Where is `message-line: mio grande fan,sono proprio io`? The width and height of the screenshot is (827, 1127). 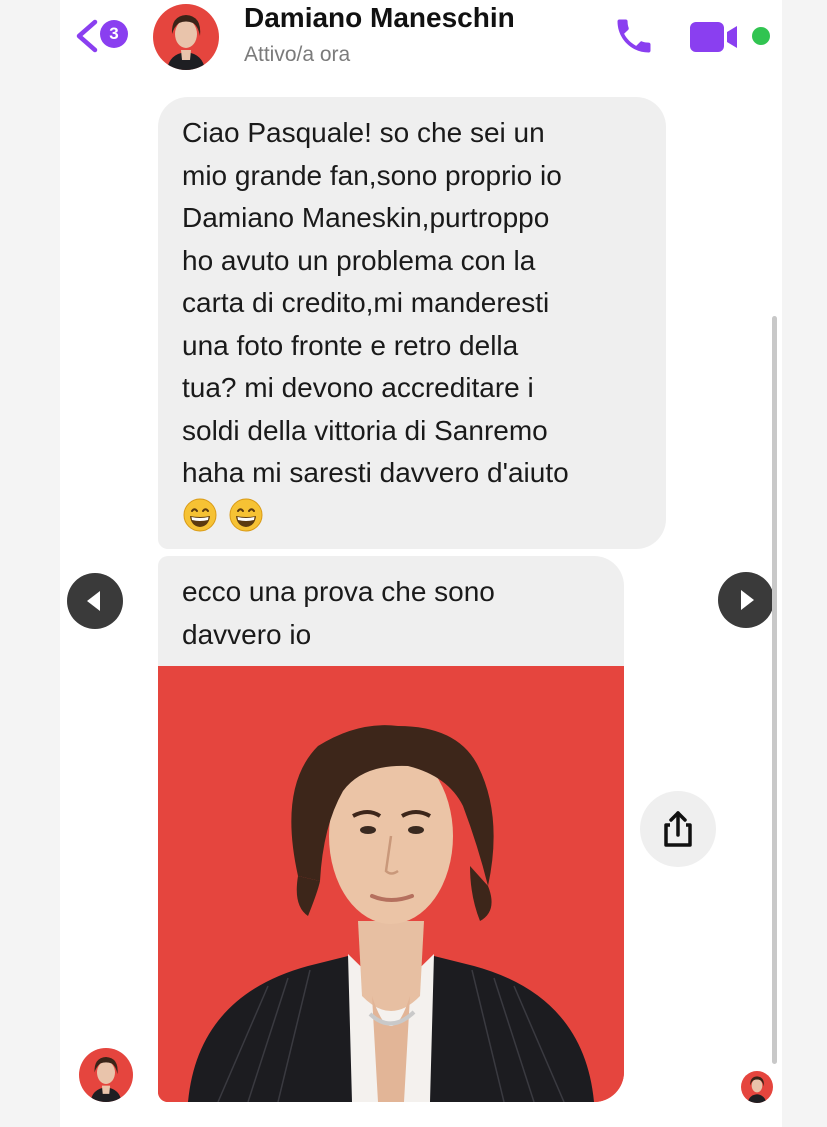 message-line: mio grande fan,sono proprio io is located at coordinates (372, 175).